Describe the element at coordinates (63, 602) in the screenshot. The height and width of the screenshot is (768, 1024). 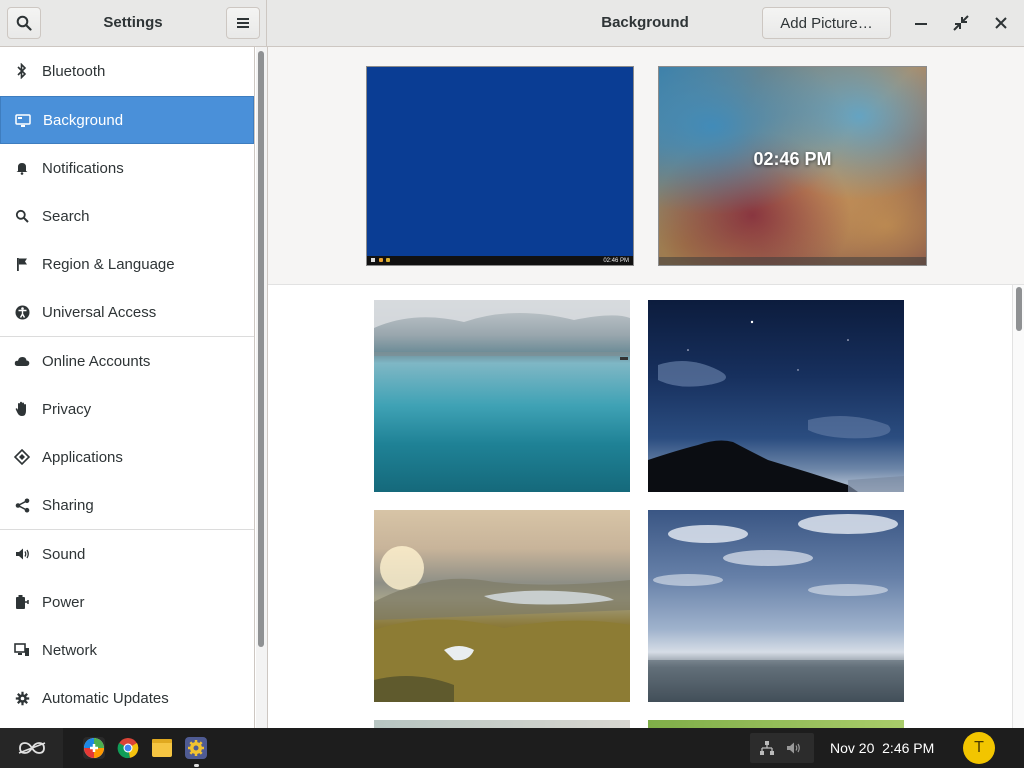
I see `sidebar-item-label: Power` at that location.